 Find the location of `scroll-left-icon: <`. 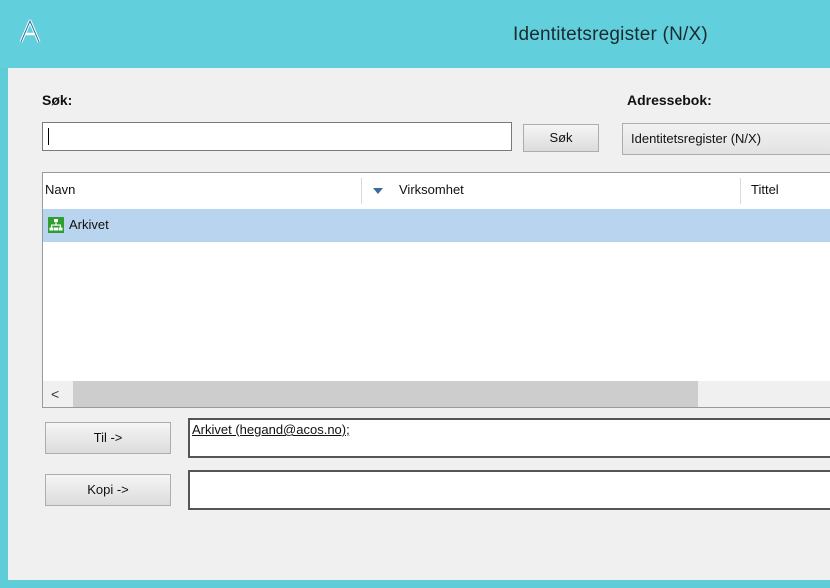

scroll-left-icon: < is located at coordinates (55, 394).